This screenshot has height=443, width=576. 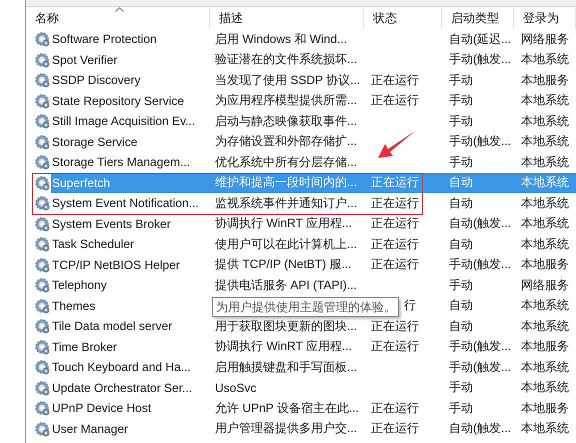 What do you see at coordinates (305, 306) in the screenshot?
I see `tooltip: 为用户提供使用主题管理的体验。` at bounding box center [305, 306].